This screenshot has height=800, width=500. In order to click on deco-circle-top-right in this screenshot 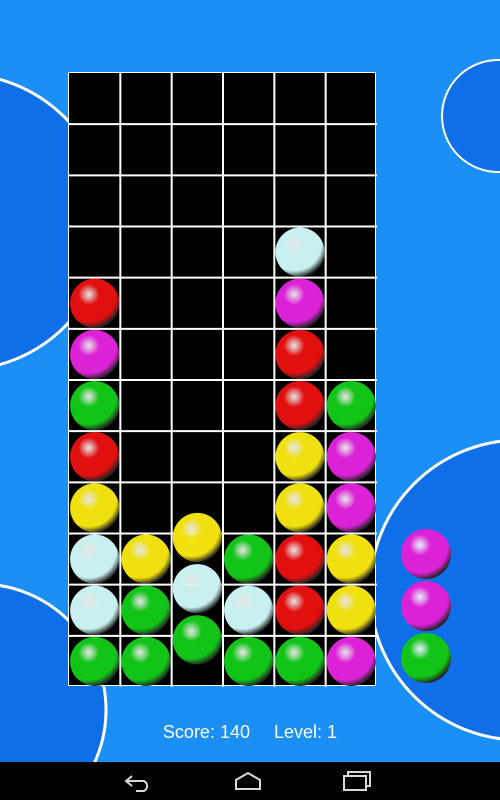, I will do `click(470, 116)`.